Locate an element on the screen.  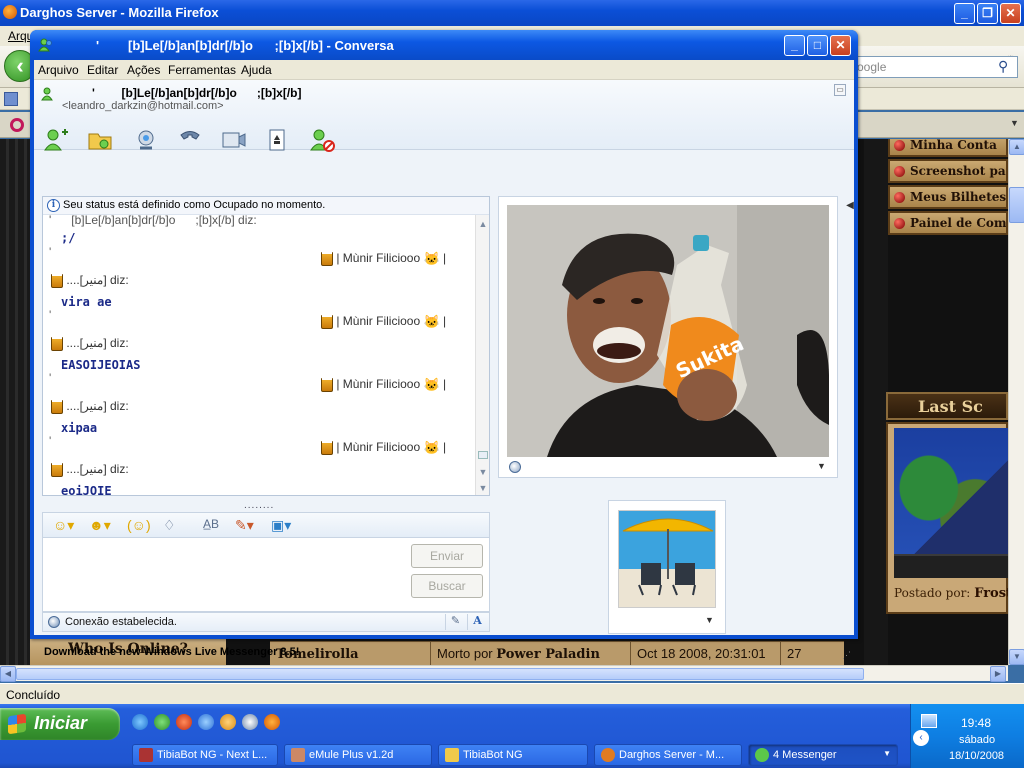
search-input: oogle is located at coordinates (935, 67).